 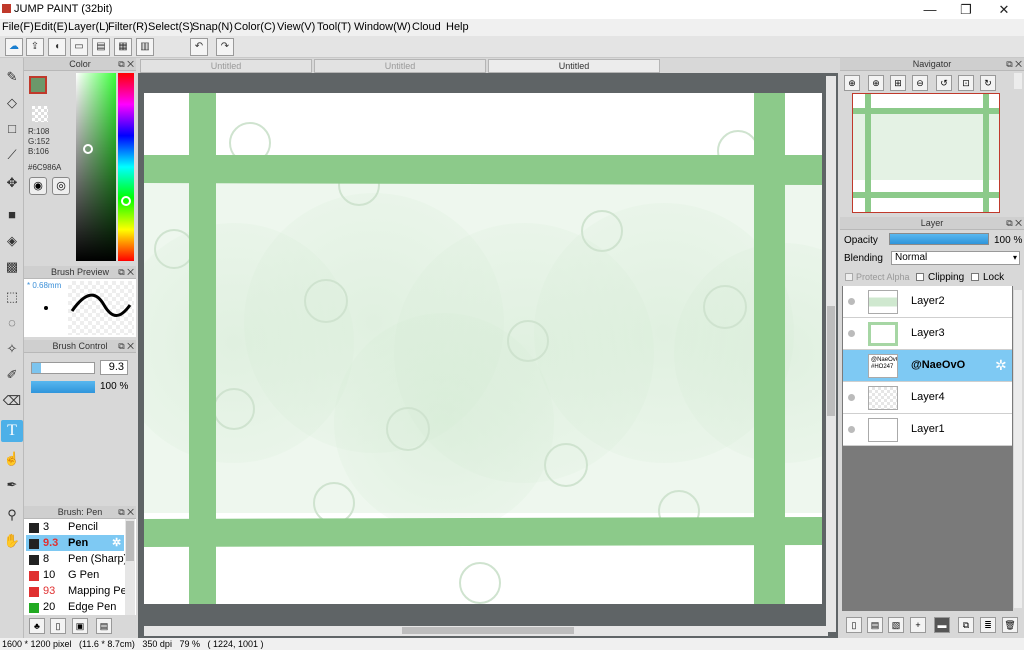 I want to click on menu-file: File(F), so click(x=18, y=27).